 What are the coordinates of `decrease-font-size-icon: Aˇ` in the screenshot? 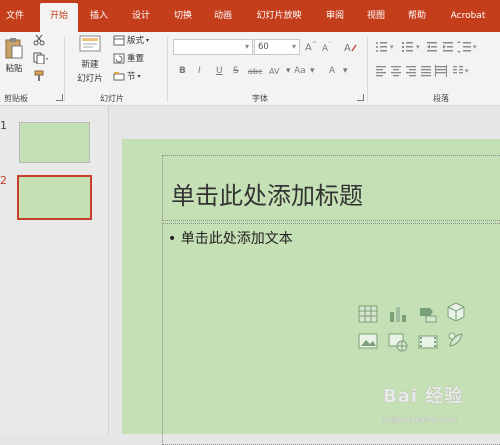 It's located at (326, 48).